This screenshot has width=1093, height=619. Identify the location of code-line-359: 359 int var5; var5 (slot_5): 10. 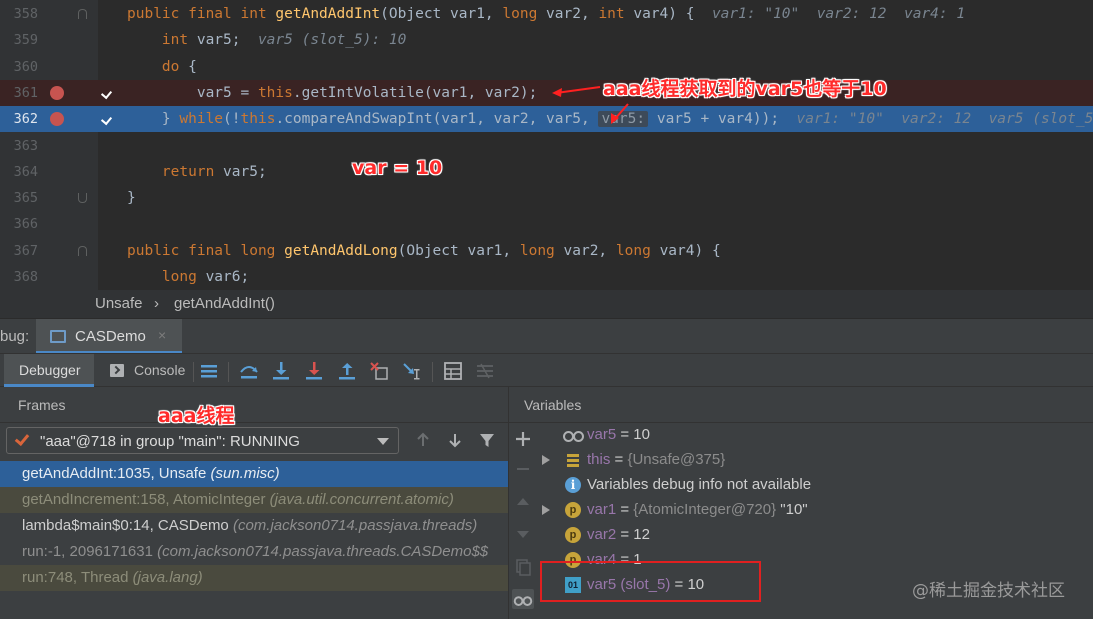
(546, 40).